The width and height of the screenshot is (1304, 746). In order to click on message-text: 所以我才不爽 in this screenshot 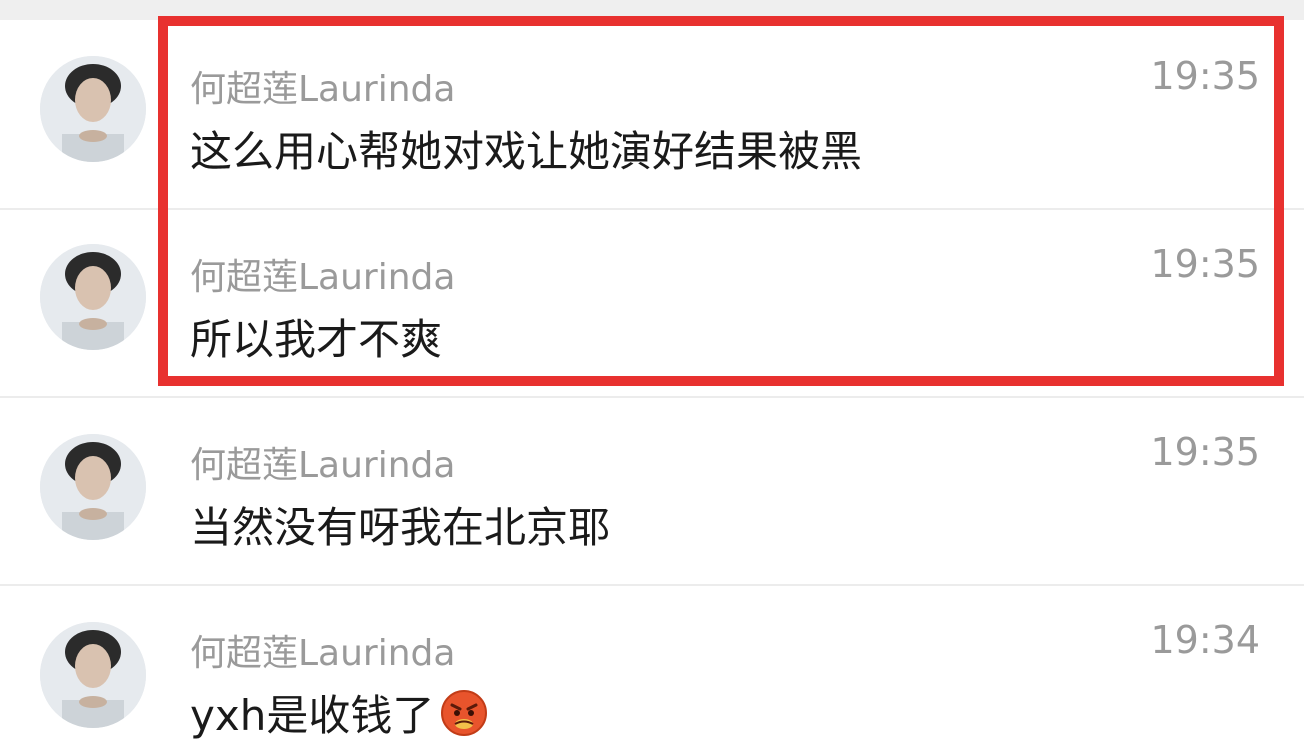, I will do `click(316, 339)`.